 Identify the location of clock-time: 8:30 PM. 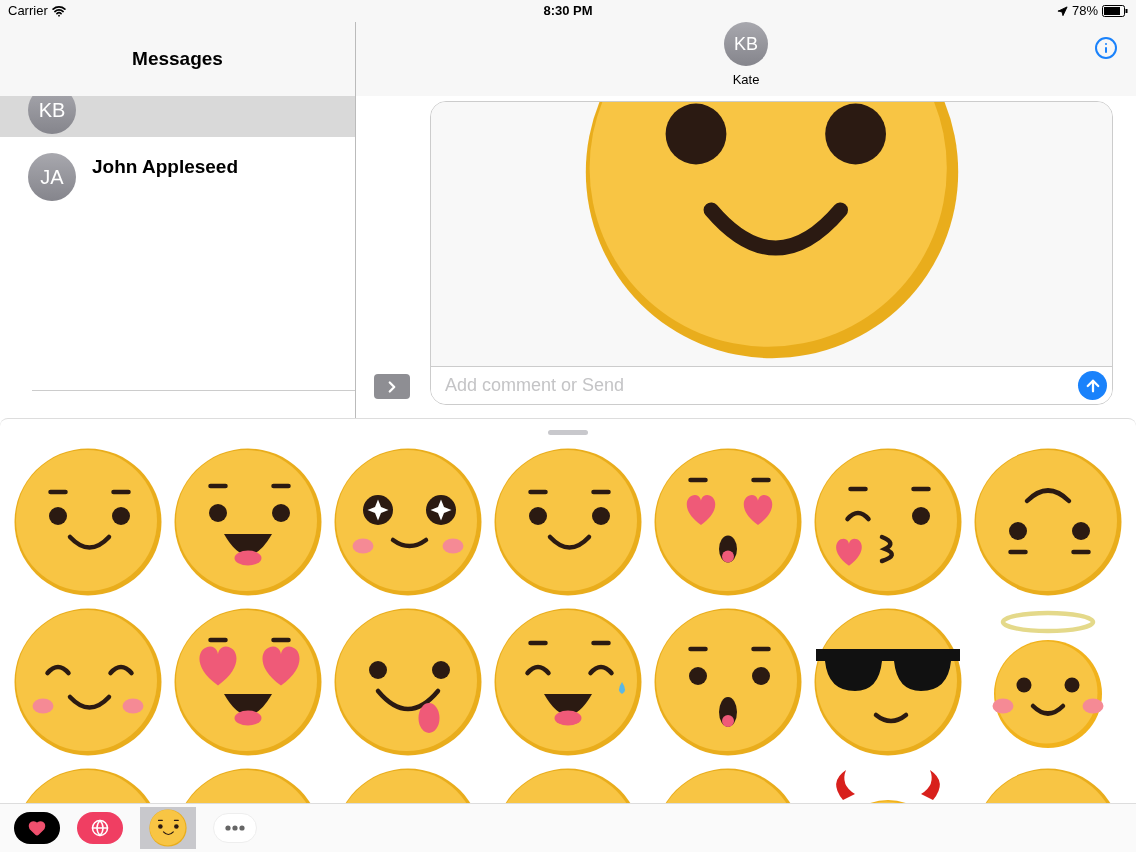
(568, 11).